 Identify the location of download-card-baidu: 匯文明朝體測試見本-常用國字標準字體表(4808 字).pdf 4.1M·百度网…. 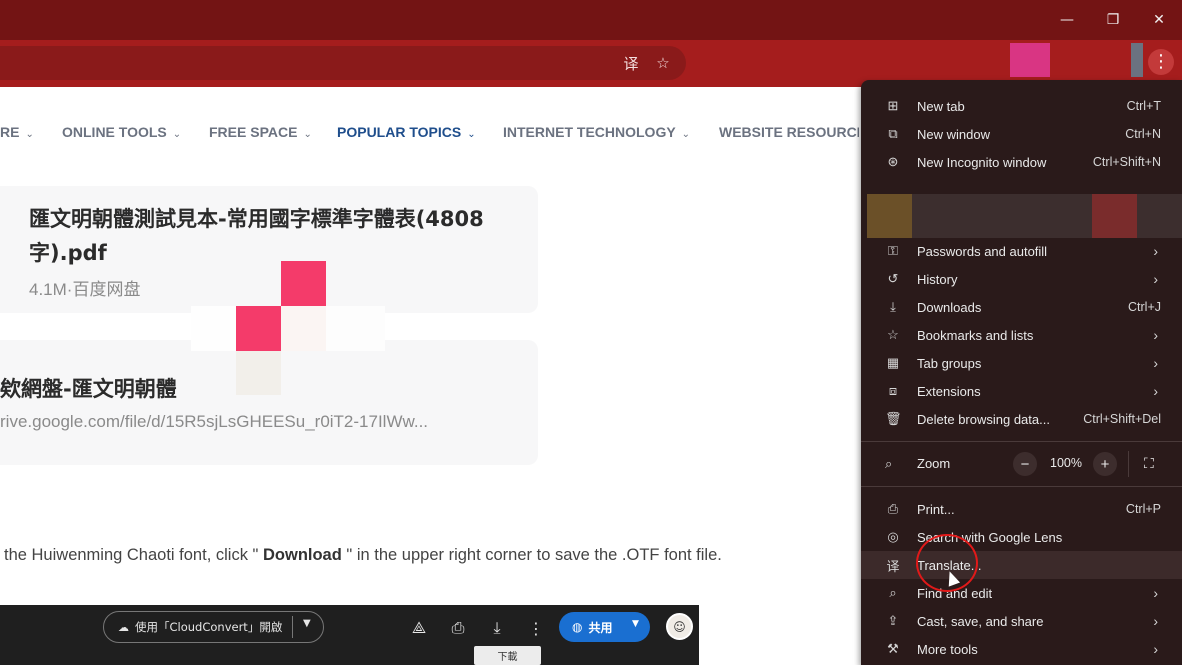
(269, 249).